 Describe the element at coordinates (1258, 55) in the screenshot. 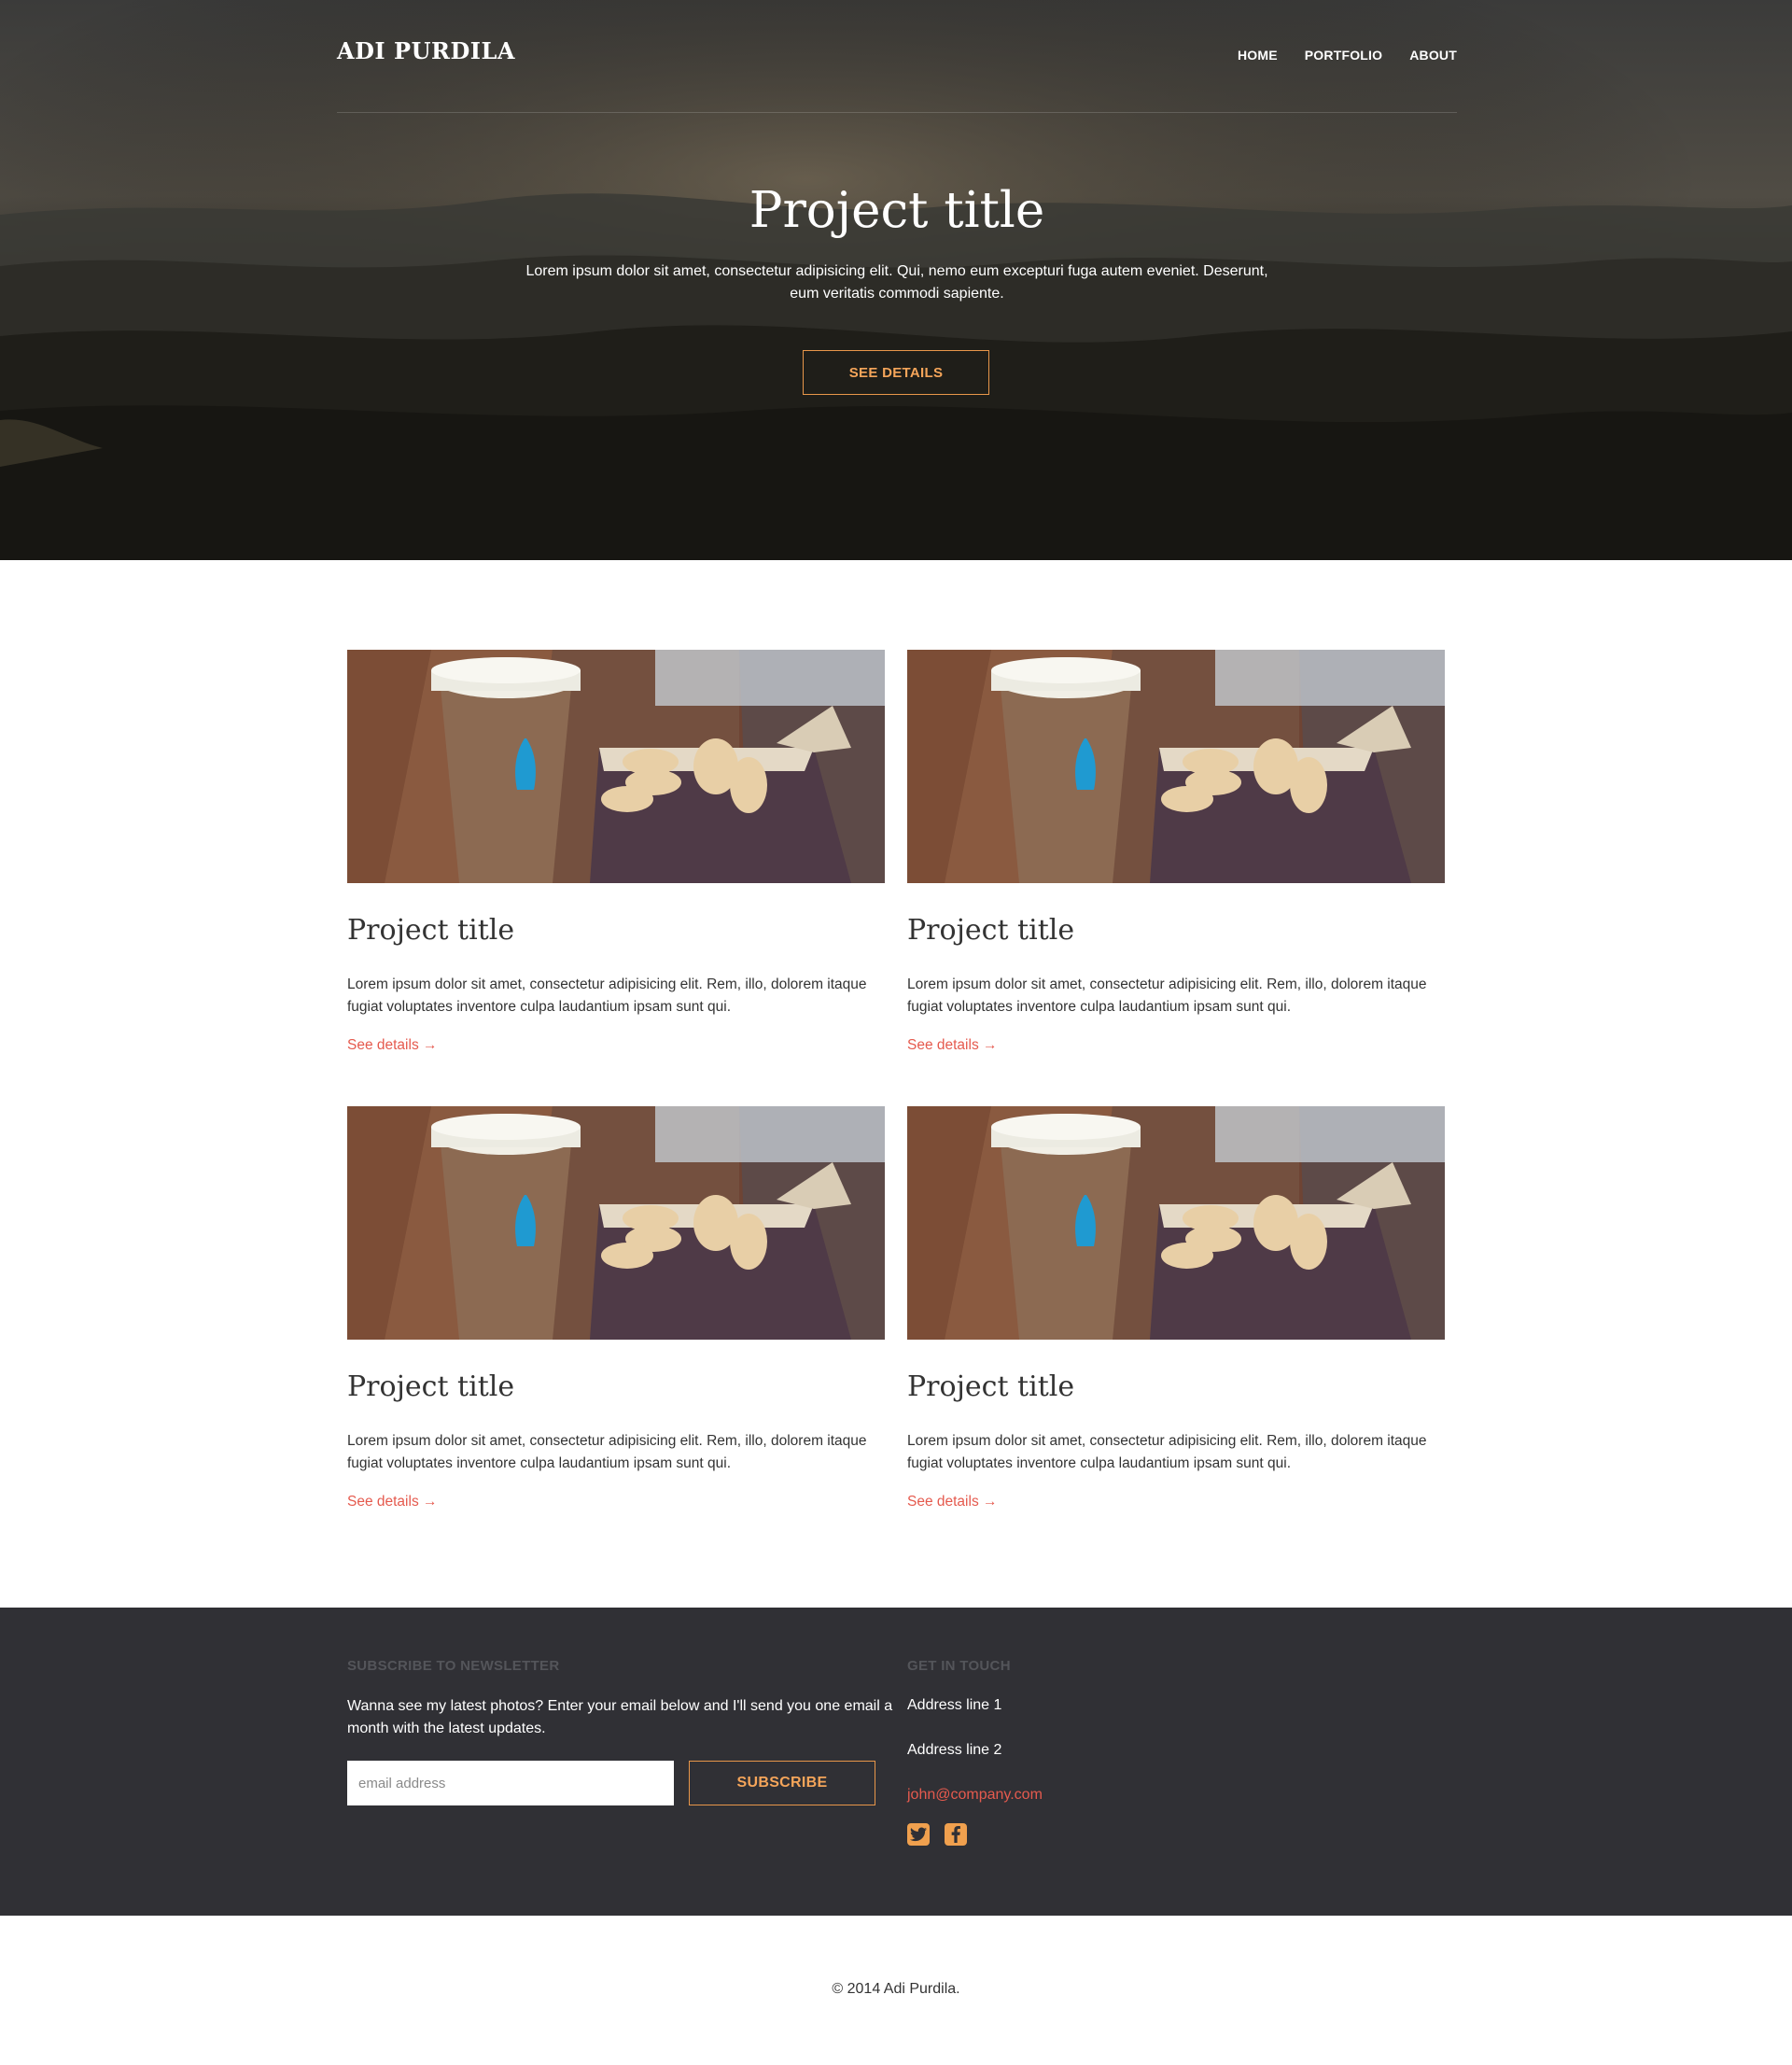

I see `nav-item-home: HOME` at that location.